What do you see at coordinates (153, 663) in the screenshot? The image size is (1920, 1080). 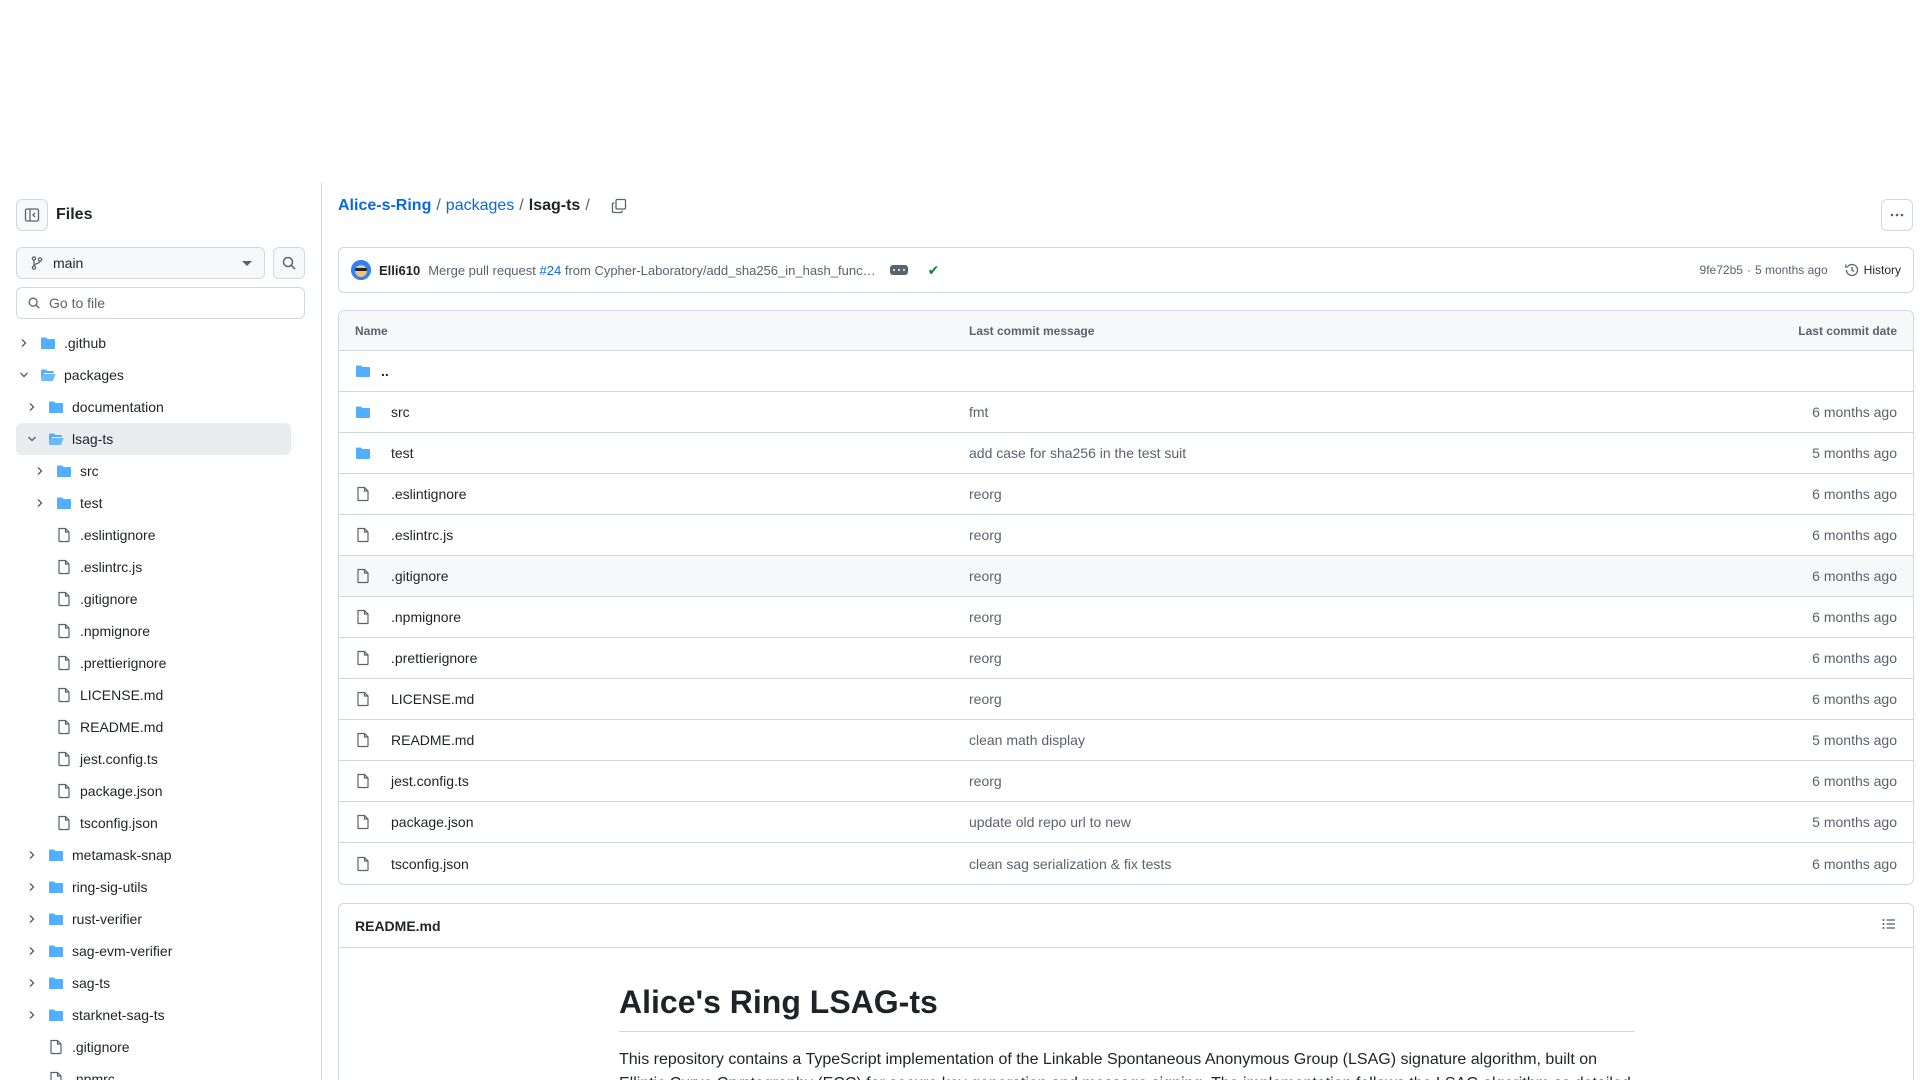 I see `tree-file-item: .prettierignore` at bounding box center [153, 663].